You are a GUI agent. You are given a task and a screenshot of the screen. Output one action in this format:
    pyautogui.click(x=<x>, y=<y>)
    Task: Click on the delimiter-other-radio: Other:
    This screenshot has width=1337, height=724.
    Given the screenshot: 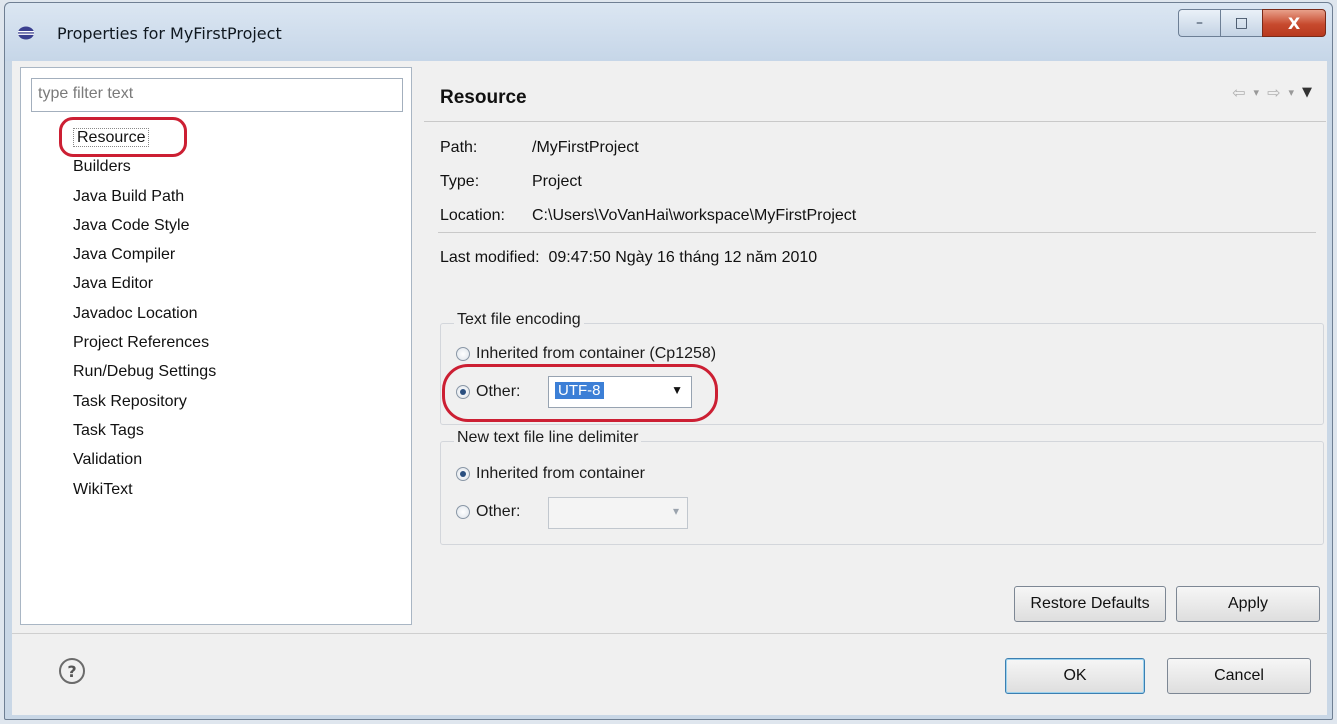 What is the action you would take?
    pyautogui.click(x=488, y=512)
    